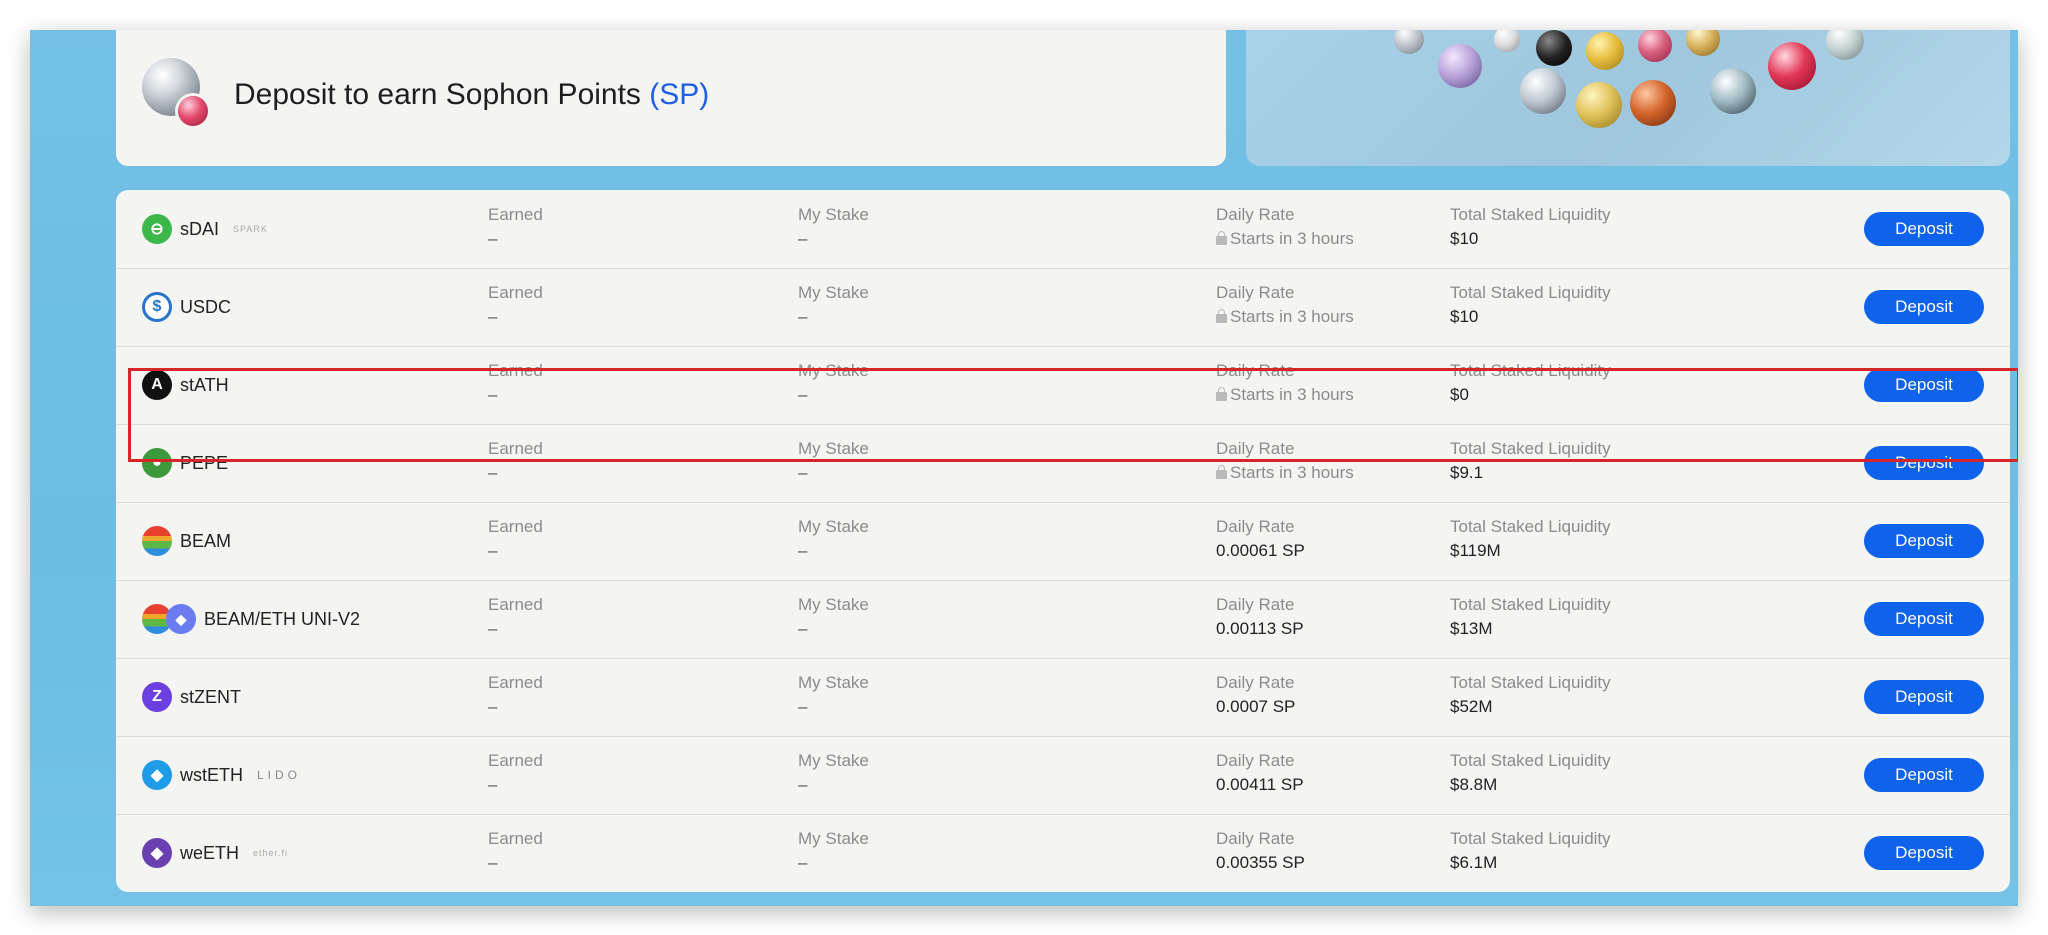  What do you see at coordinates (206, 540) in the screenshot?
I see `token-name: BEAM` at bounding box center [206, 540].